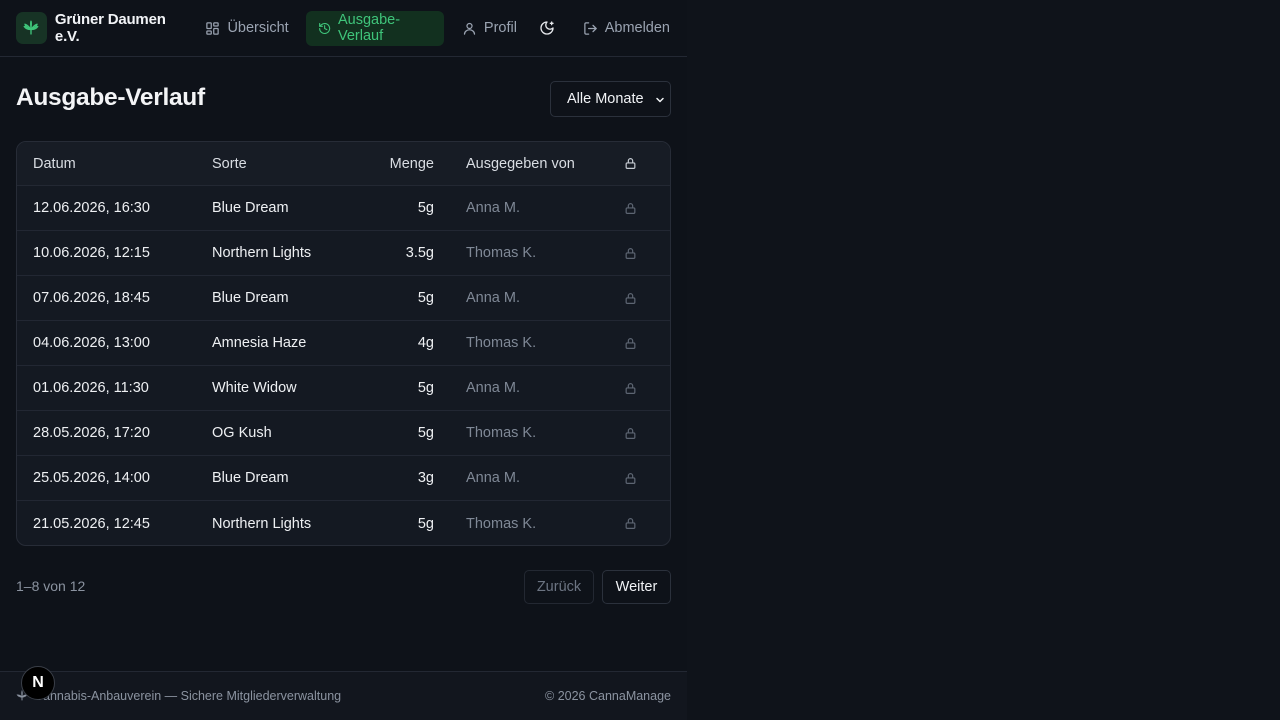 The height and width of the screenshot is (720, 1280). What do you see at coordinates (91, 298) in the screenshot?
I see `cell-date: 07.06.2026, 18:45` at bounding box center [91, 298].